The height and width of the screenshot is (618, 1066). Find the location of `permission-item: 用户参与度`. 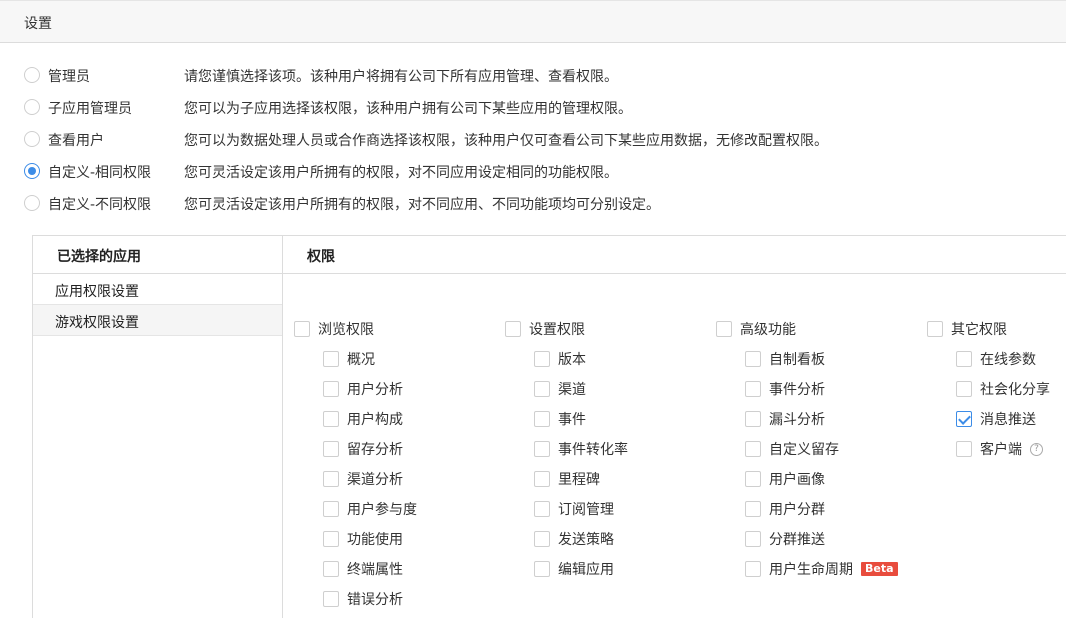

permission-item: 用户参与度 is located at coordinates (370, 509).